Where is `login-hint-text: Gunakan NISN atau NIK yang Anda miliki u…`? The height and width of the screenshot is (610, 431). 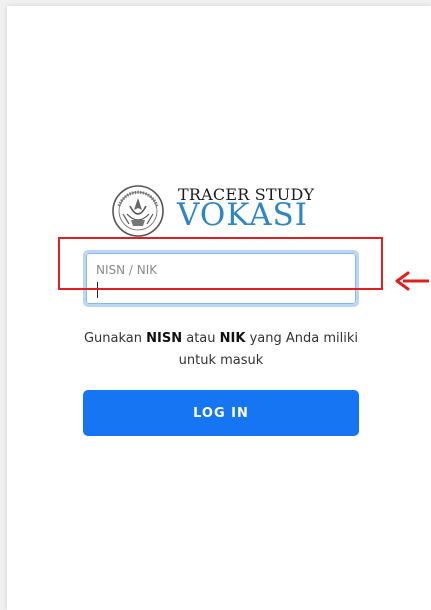 login-hint-text: Gunakan NISN atau NIK yang Anda miliki u… is located at coordinates (221, 350).